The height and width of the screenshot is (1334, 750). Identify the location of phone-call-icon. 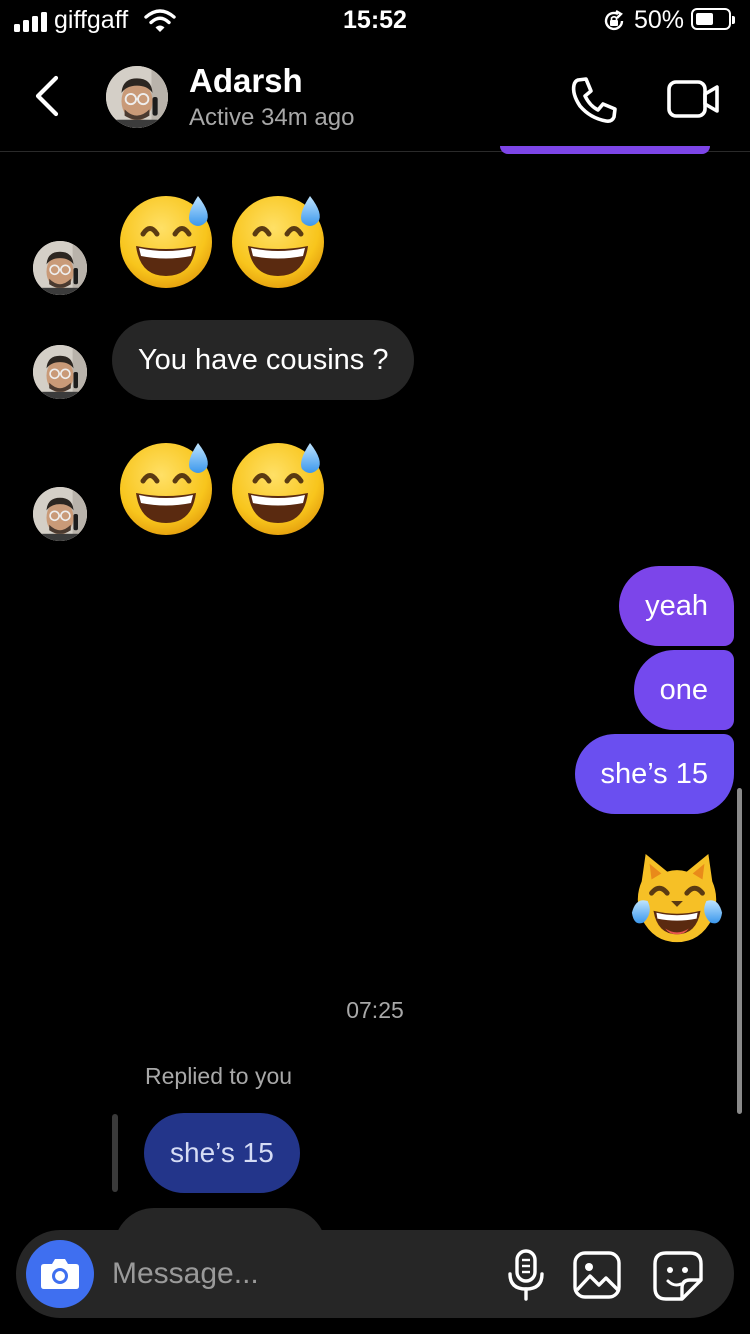
(594, 100).